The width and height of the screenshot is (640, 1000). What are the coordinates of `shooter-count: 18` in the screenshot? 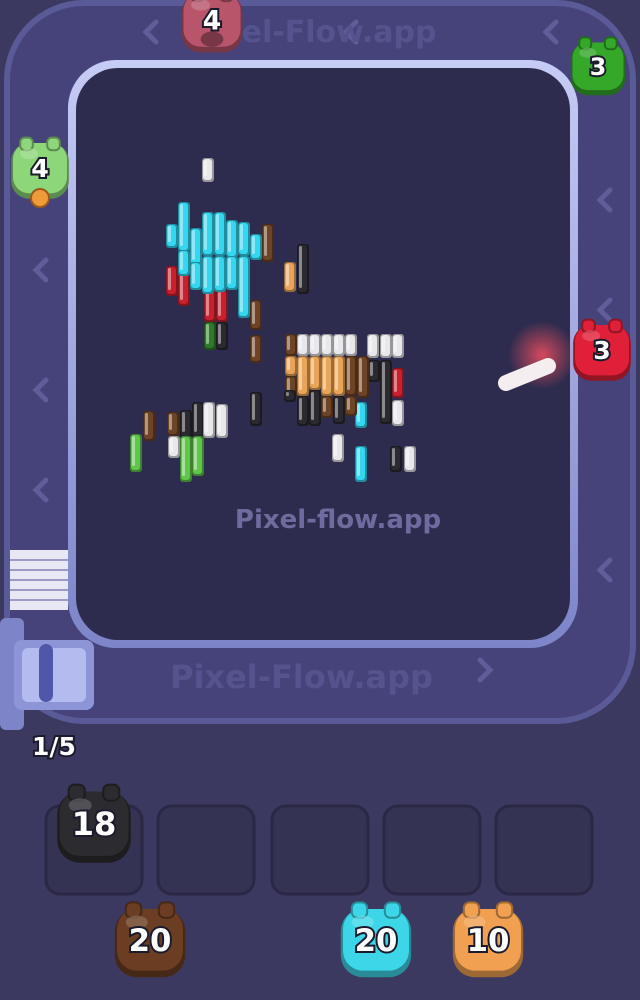 It's located at (94, 824).